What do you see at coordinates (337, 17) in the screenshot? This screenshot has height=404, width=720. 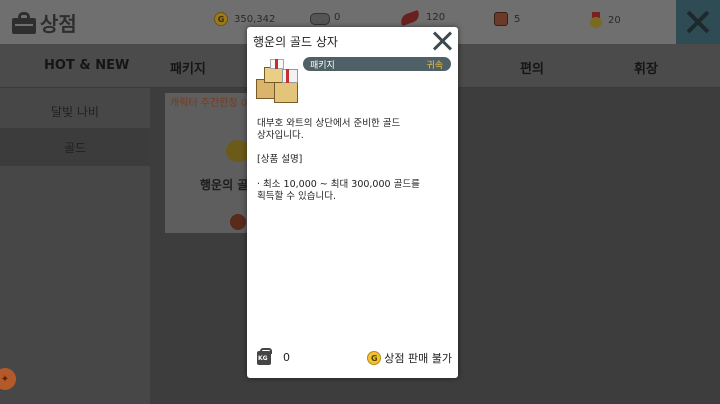 I see `dumbbell-amount: 0` at bounding box center [337, 17].